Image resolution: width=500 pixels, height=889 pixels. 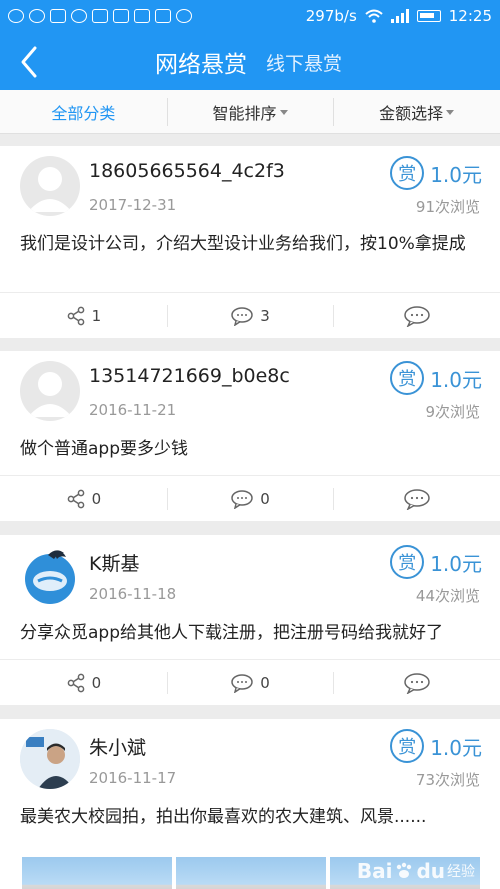 I want to click on share-count: 1, so click(x=96, y=315).